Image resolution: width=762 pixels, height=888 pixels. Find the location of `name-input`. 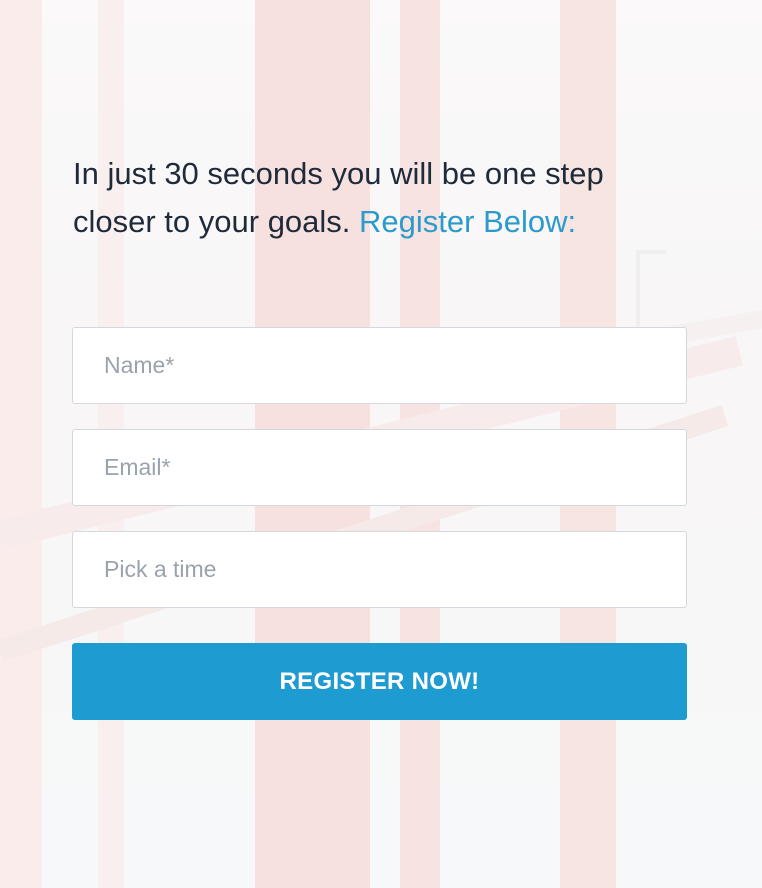

name-input is located at coordinates (379, 365).